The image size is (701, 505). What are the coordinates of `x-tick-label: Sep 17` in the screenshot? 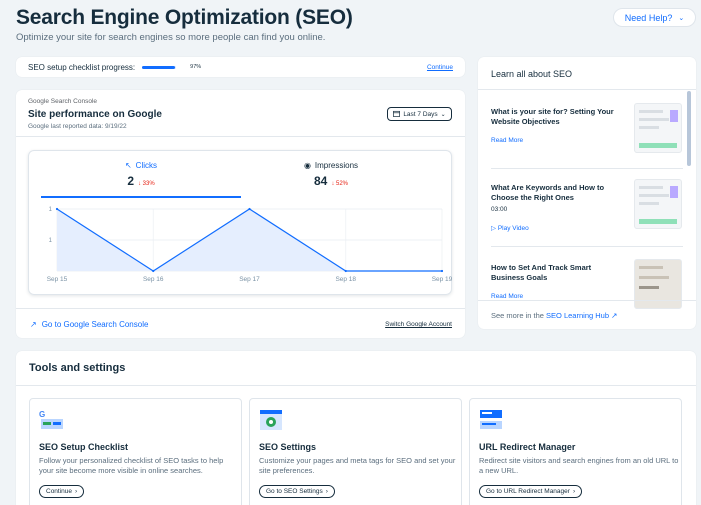 It's located at (249, 279).